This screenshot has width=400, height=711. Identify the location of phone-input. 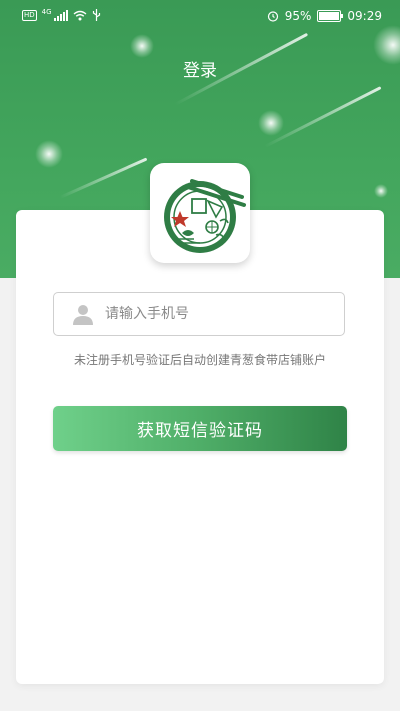
(223, 314).